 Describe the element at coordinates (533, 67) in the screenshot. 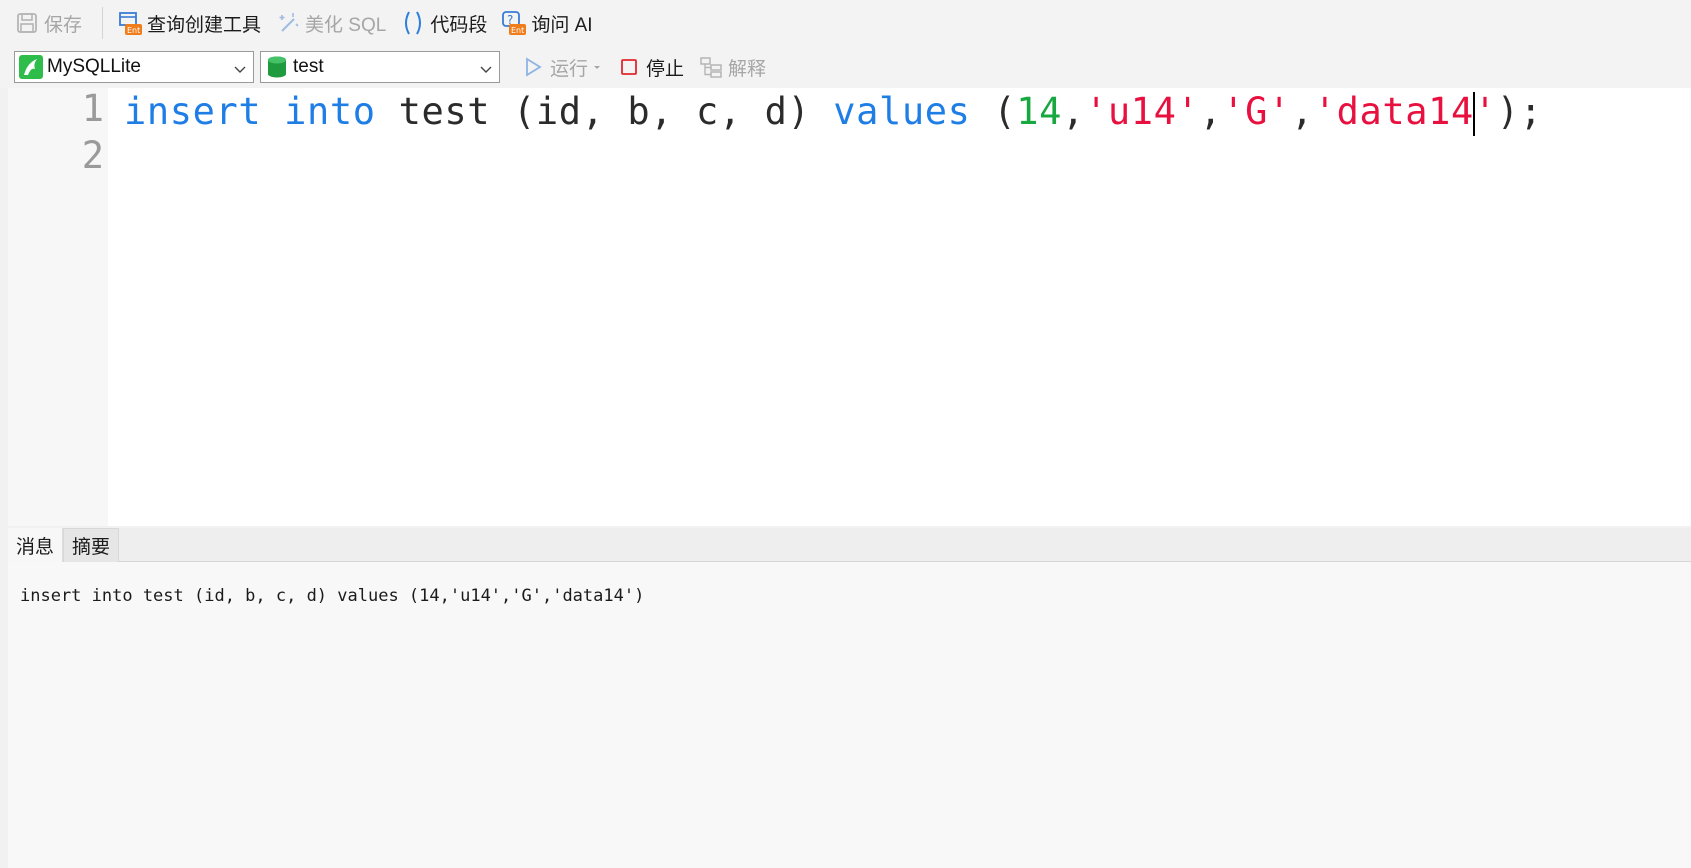

I see `play-icon` at that location.